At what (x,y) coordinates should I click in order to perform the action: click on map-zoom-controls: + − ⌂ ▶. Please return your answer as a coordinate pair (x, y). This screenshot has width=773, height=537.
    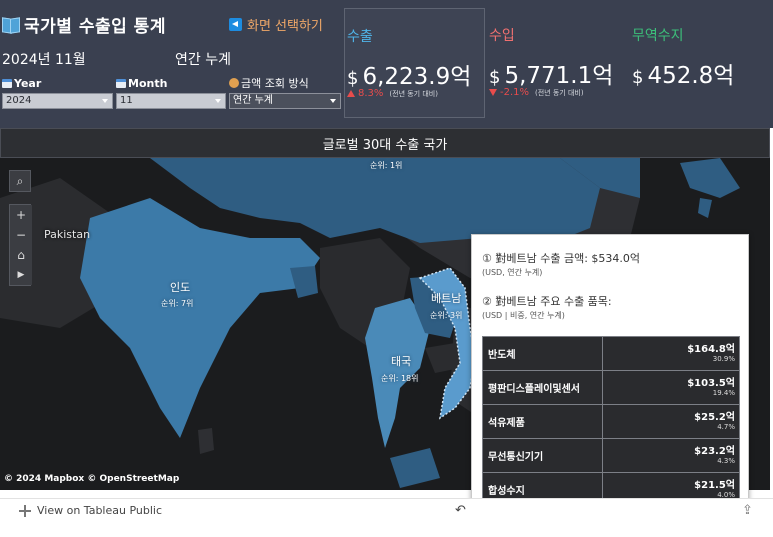
    Looking at the image, I should click on (20, 245).